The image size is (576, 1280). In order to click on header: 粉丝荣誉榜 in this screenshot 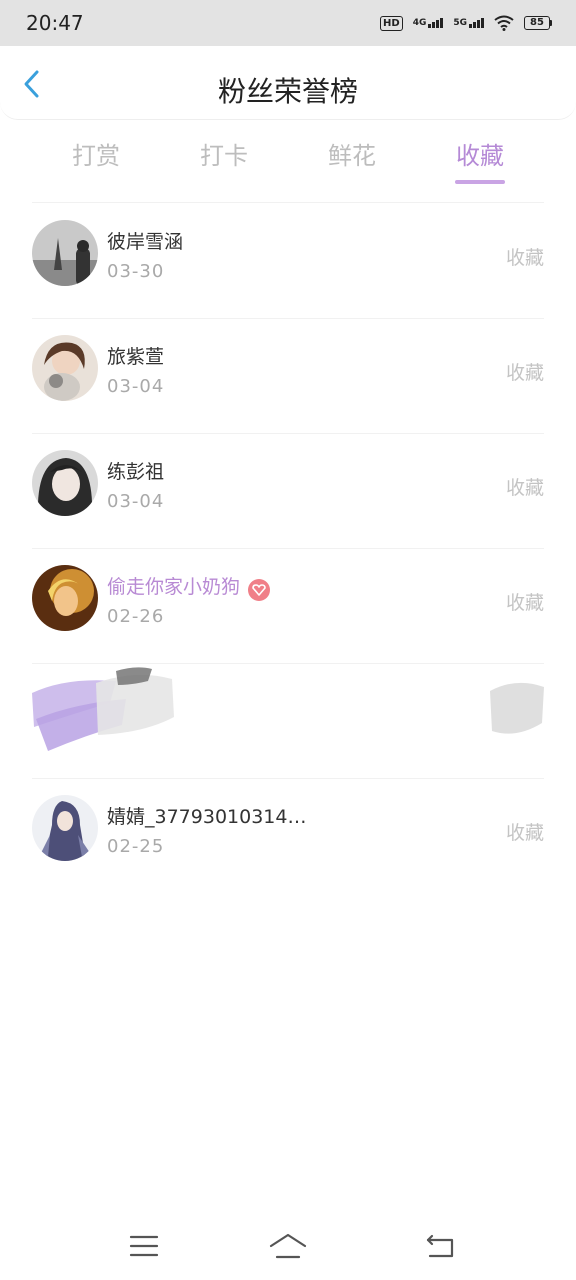, I will do `click(288, 83)`.